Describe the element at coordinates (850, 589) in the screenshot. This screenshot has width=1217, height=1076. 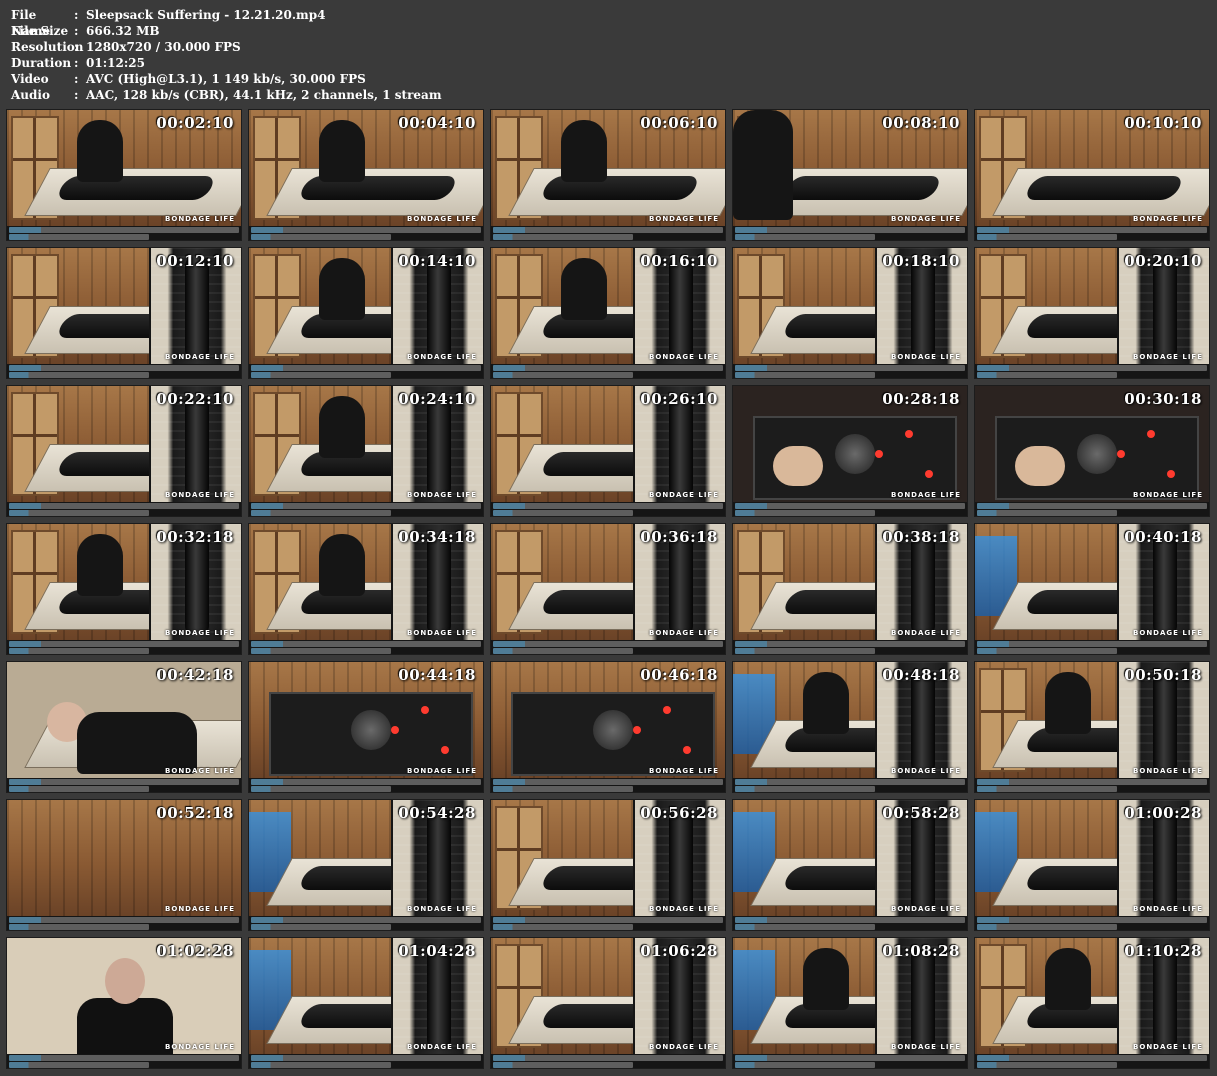
I see `video-thumbnail: 00:38:18 BONDAGE LIFE` at that location.